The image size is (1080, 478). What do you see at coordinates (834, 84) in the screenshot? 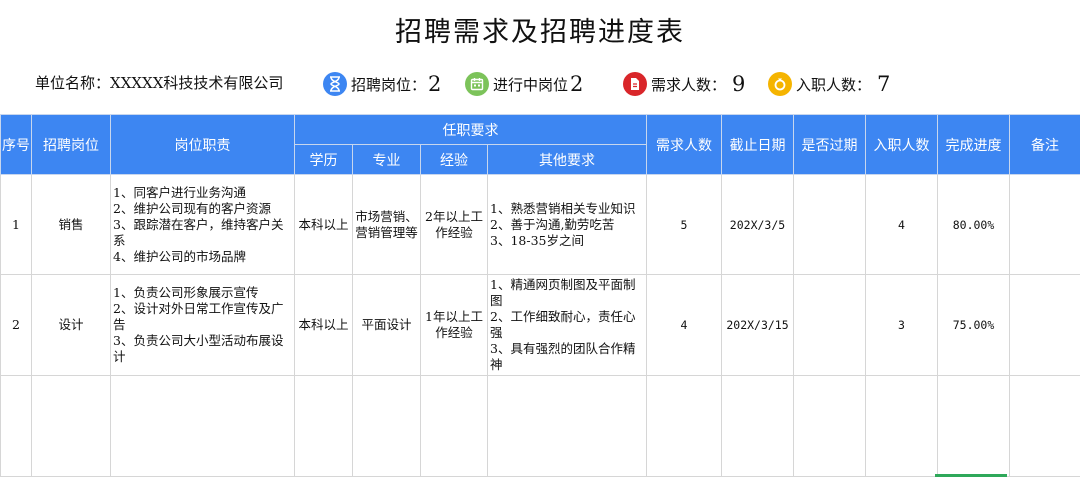
I see `hired-label: 入职人数：` at bounding box center [834, 84].